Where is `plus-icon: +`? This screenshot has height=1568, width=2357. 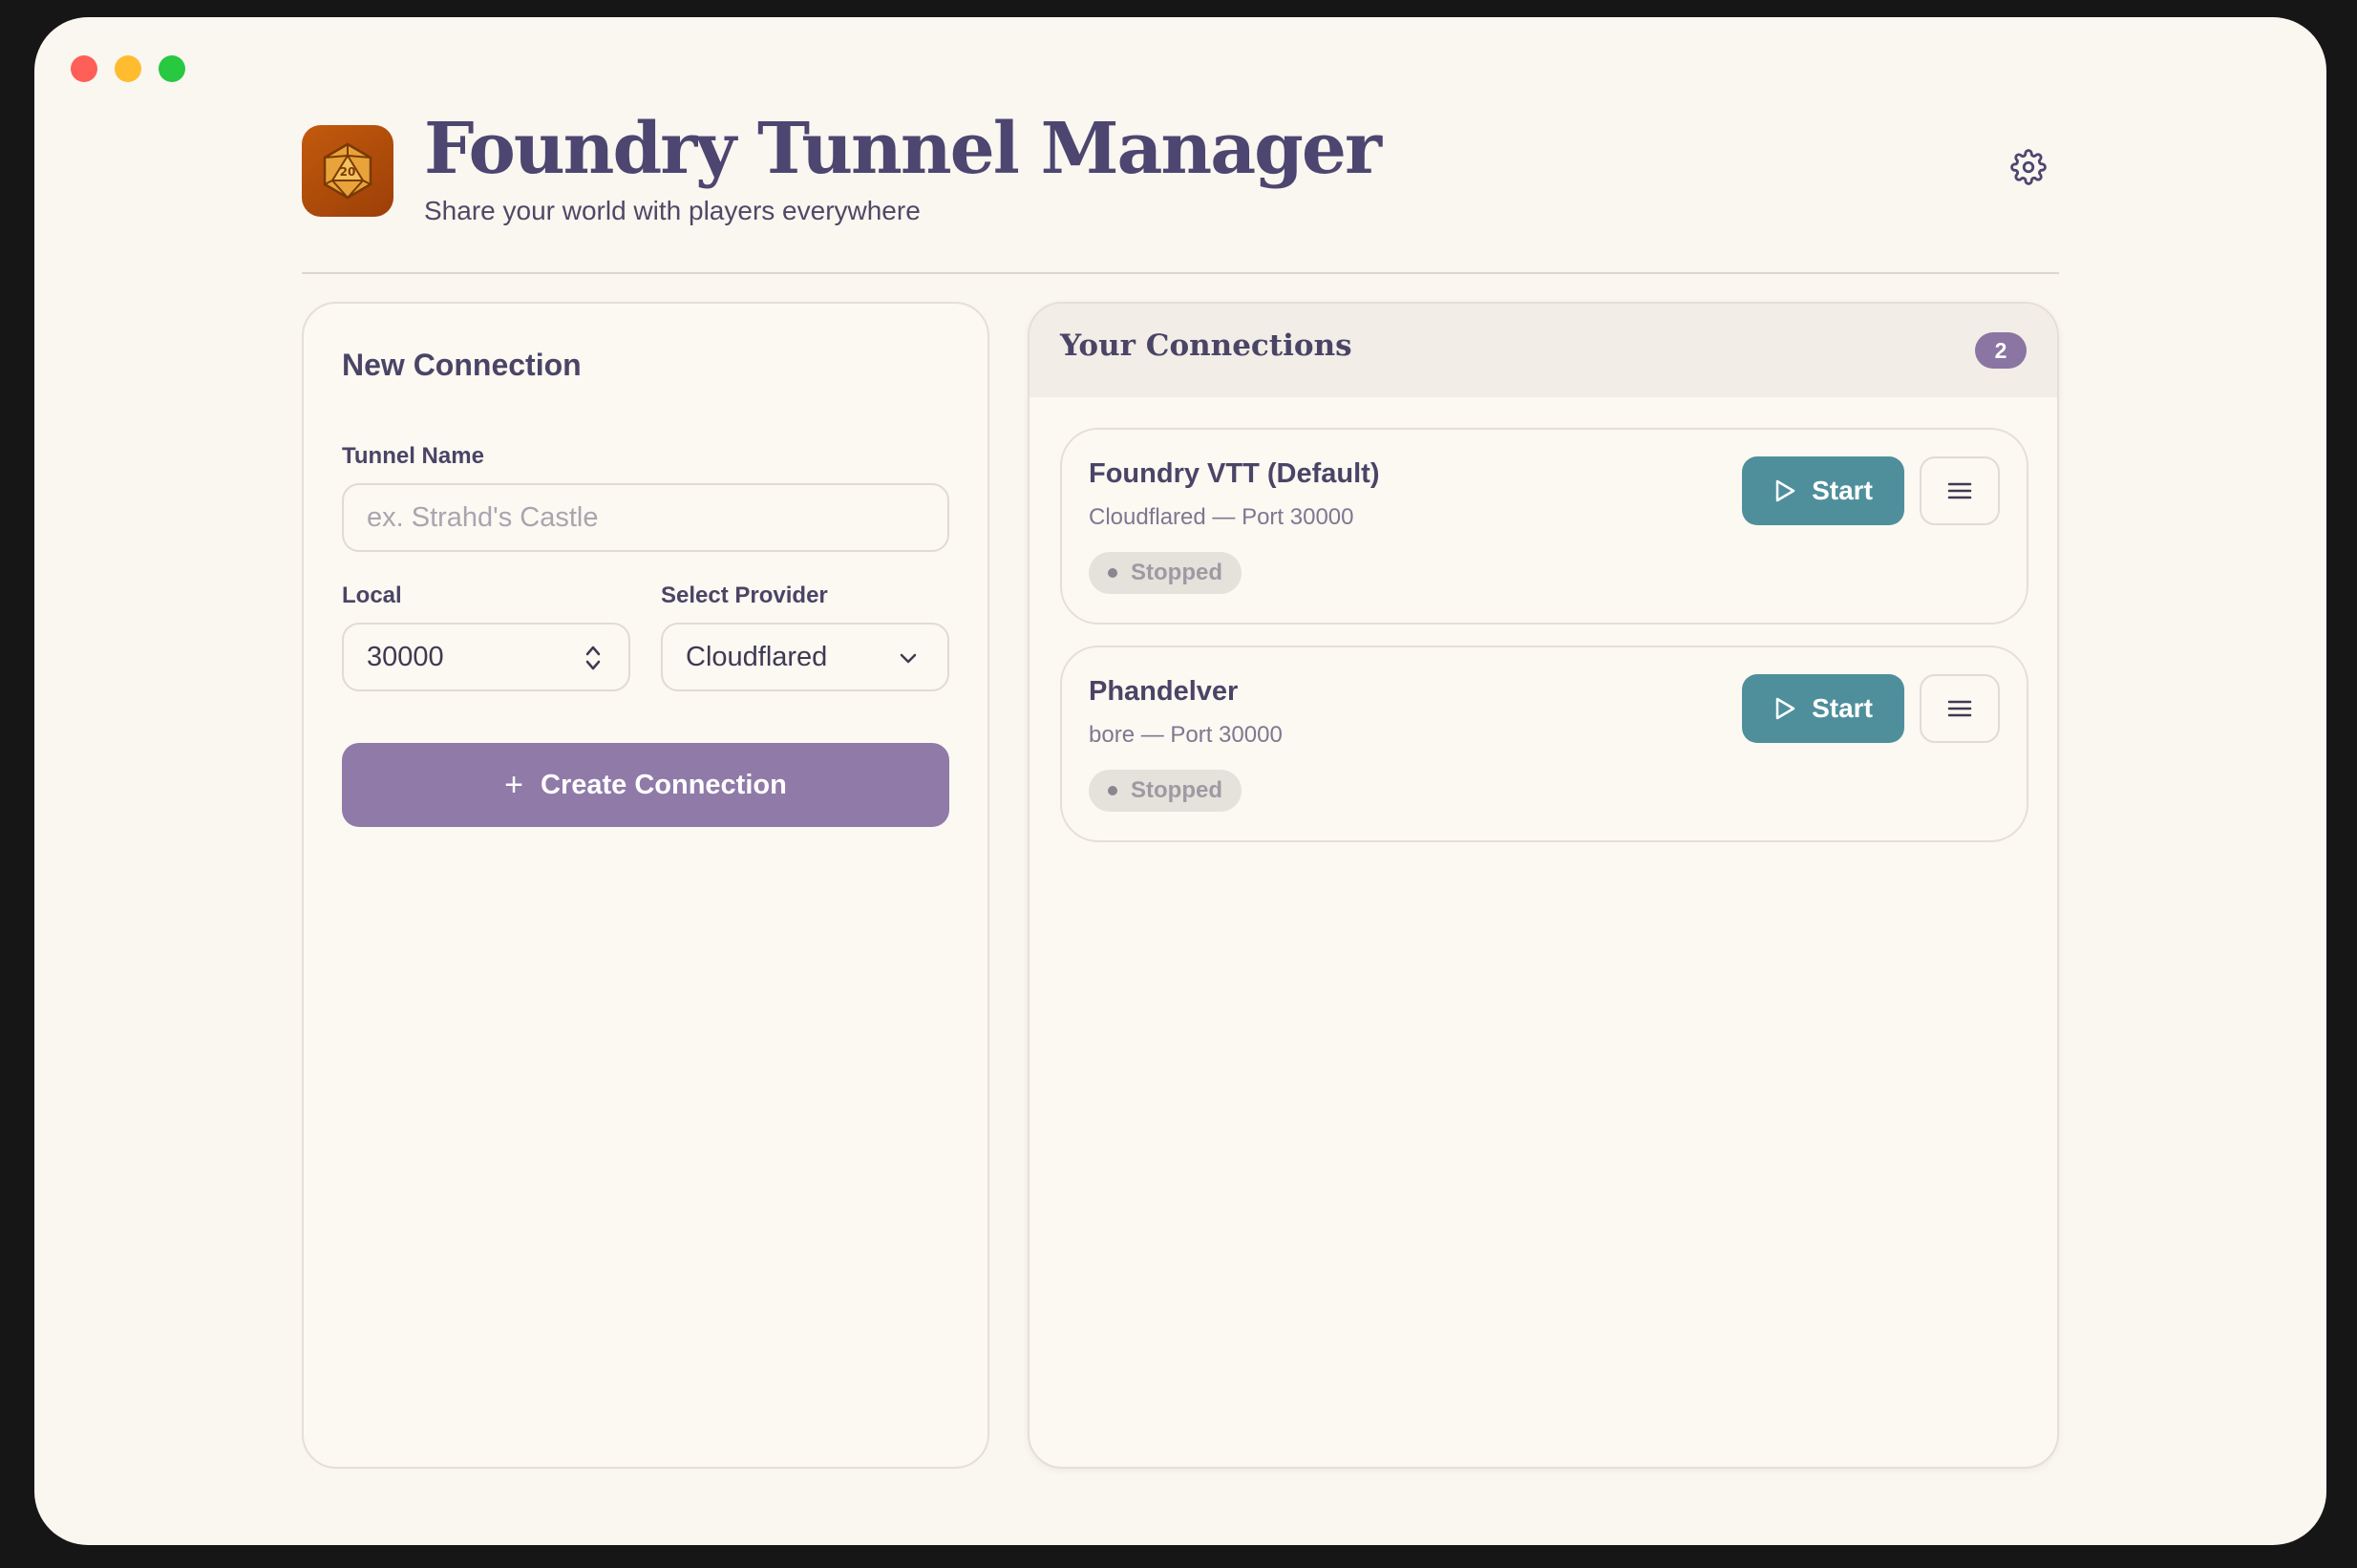
plus-icon: + is located at coordinates (514, 785).